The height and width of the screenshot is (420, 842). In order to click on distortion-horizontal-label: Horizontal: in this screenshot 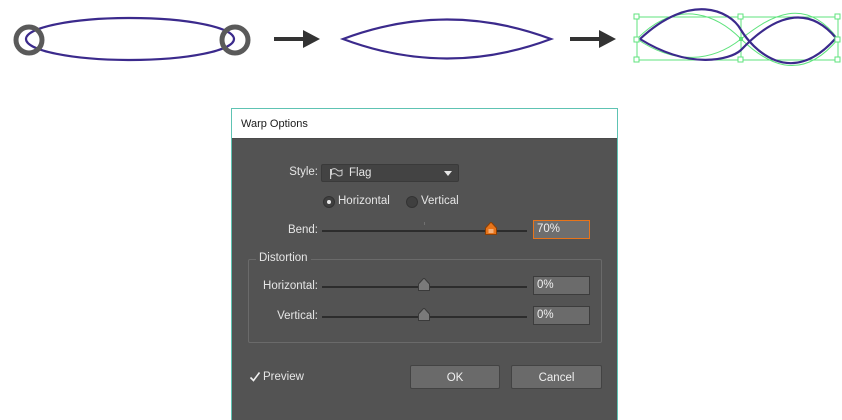, I will do `click(290, 286)`.